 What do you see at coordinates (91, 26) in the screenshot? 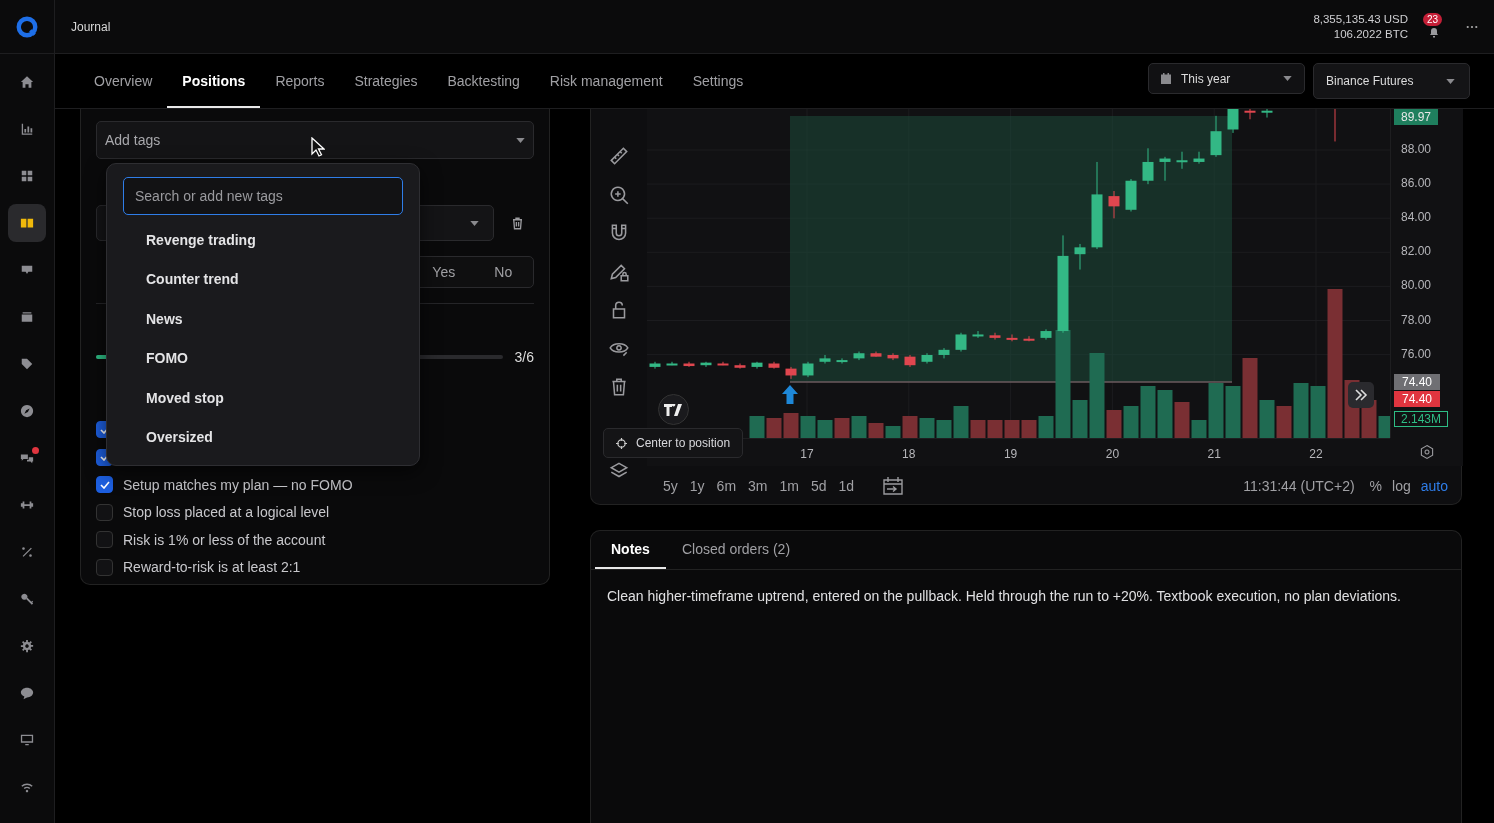
I see `page-title: Journal` at bounding box center [91, 26].